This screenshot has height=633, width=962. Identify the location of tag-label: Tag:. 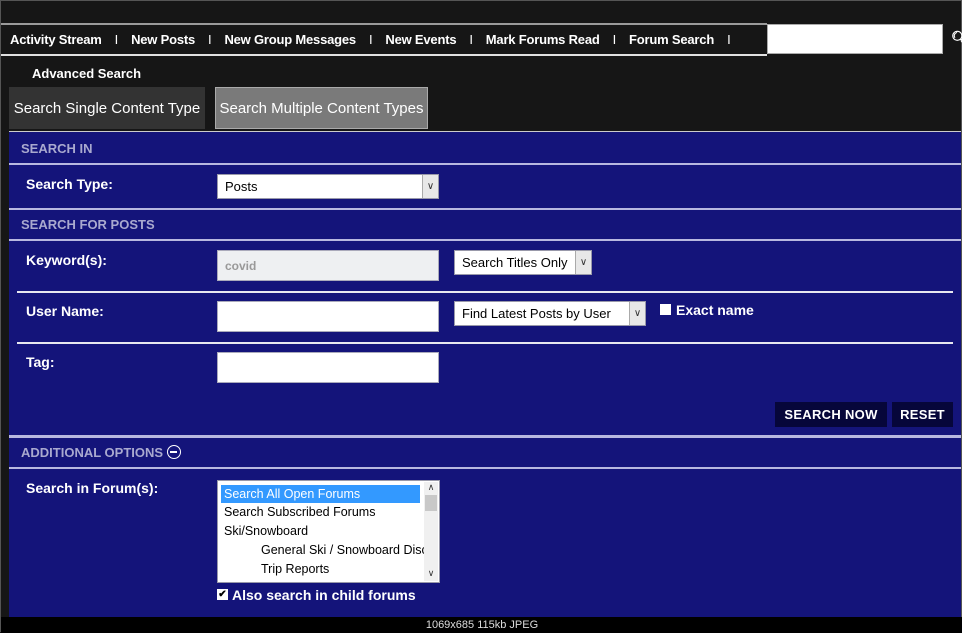
(40, 362).